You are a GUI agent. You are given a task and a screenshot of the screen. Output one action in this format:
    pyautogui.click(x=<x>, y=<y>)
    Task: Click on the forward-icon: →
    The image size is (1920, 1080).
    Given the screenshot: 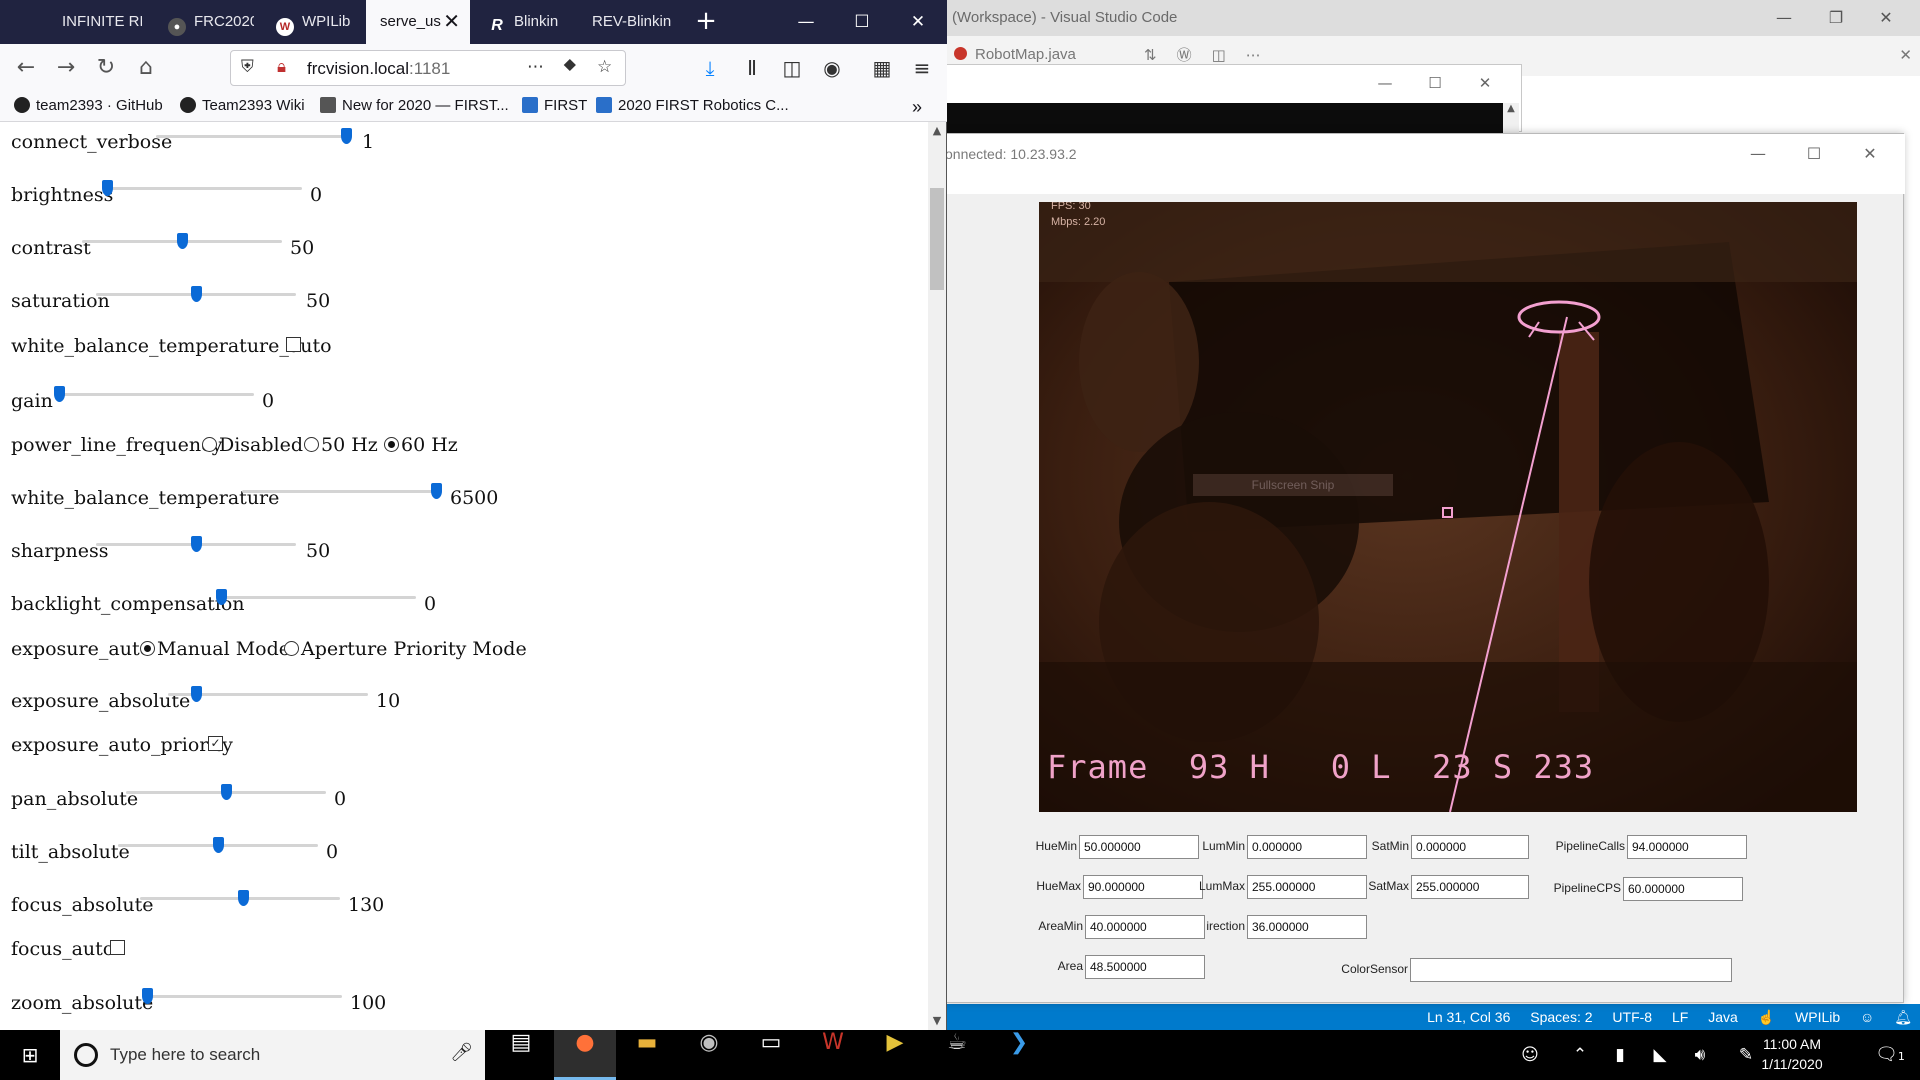 What is the action you would take?
    pyautogui.click(x=66, y=68)
    